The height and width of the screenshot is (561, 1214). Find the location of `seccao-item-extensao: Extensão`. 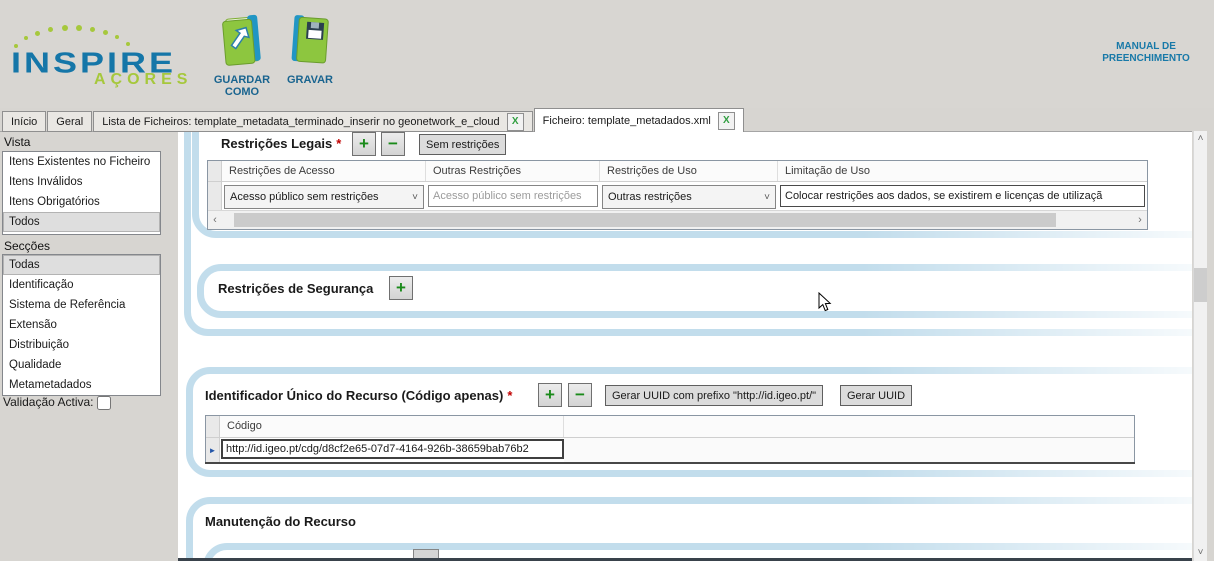

seccao-item-extensao: Extensão is located at coordinates (81, 325).